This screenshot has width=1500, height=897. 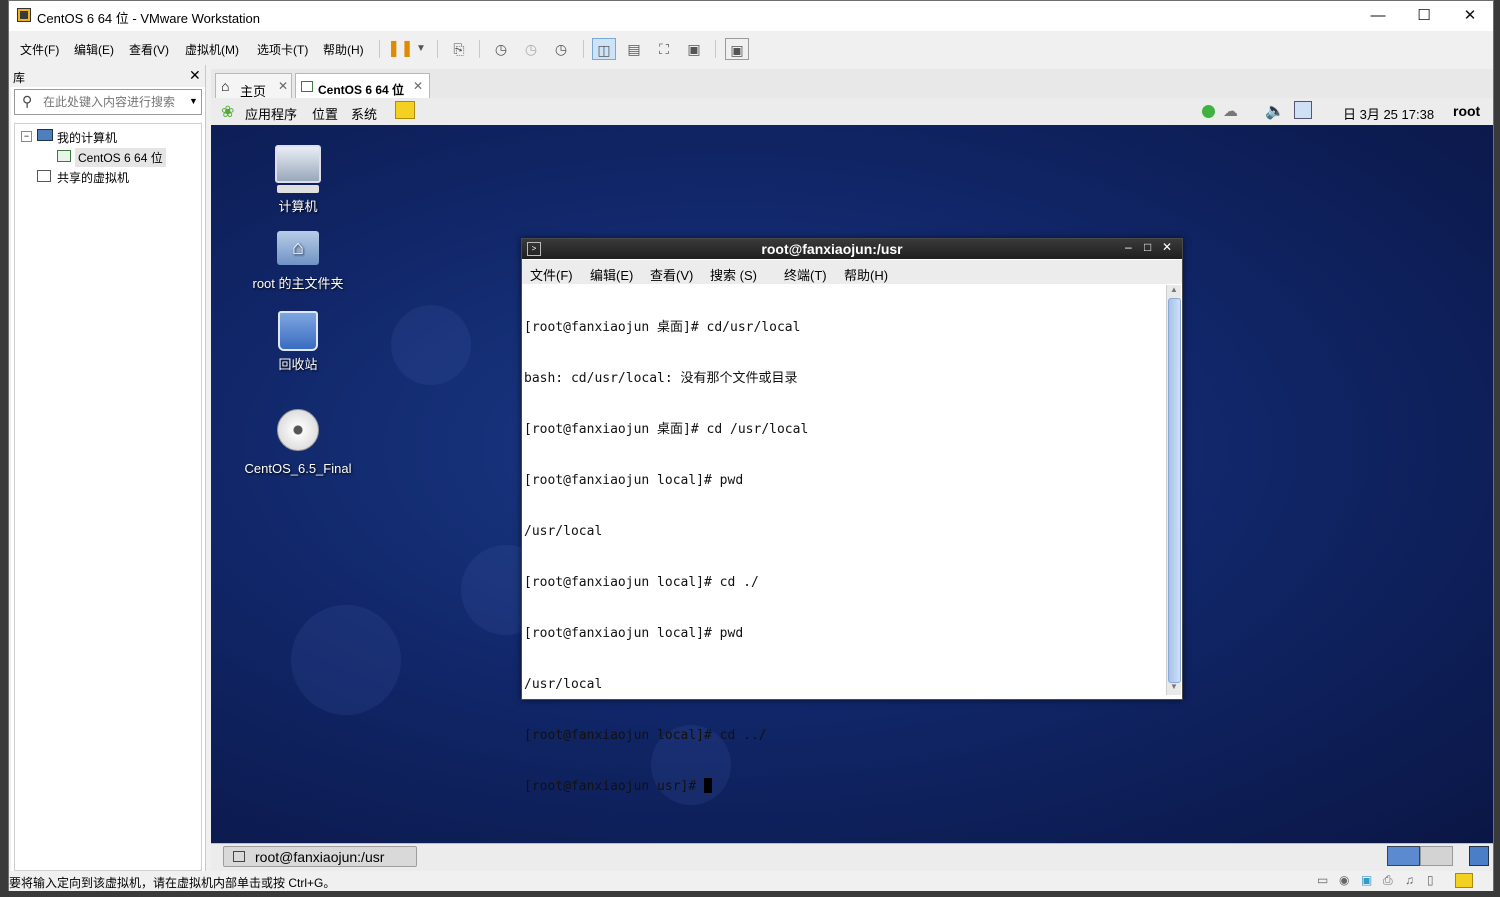 What do you see at coordinates (501, 49) in the screenshot?
I see `snapshot-icon: ◷` at bounding box center [501, 49].